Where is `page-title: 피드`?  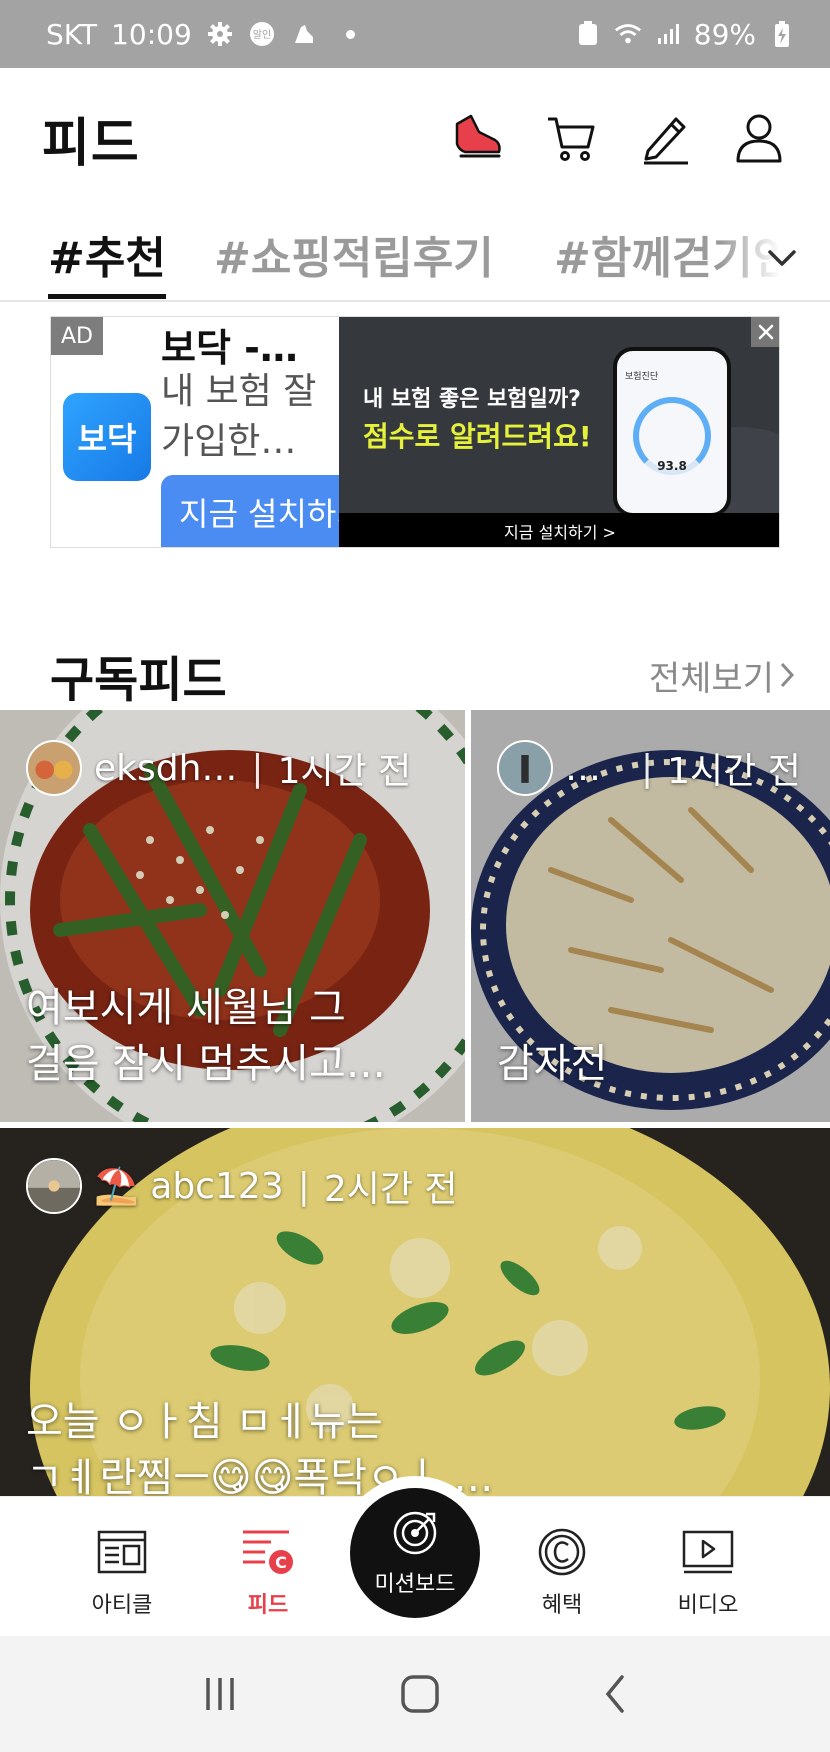 page-title: 피드 is located at coordinates (91, 143).